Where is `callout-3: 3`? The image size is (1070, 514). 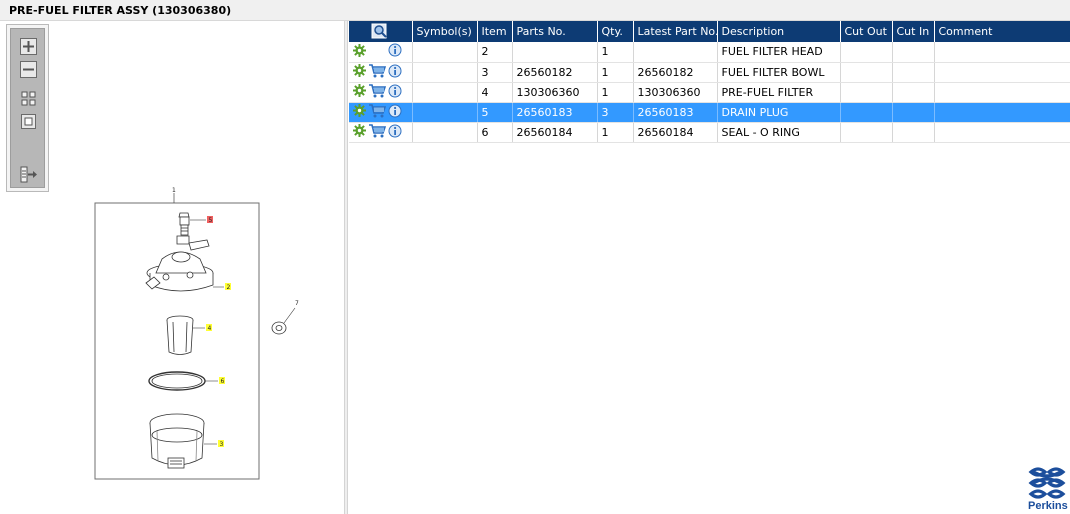
callout-3: 3 is located at coordinates (222, 444).